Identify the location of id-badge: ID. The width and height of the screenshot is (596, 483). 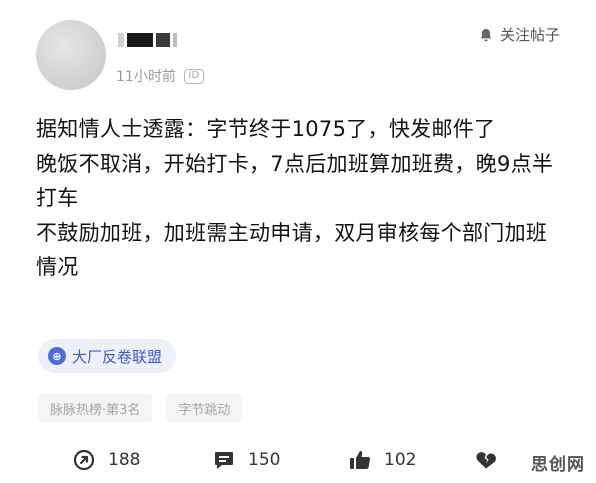
(193, 76).